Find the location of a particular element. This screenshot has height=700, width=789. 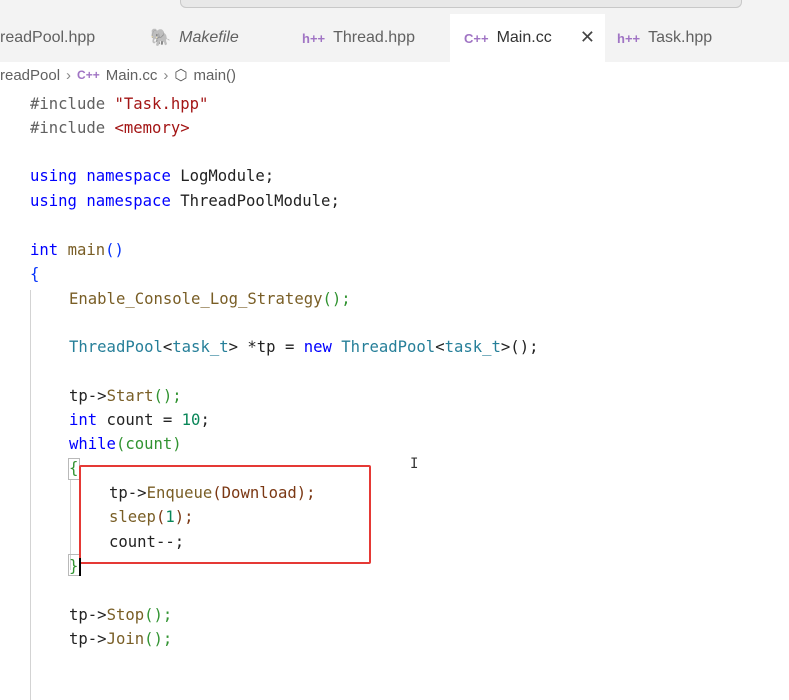

code-line-7: Enable_Console_Log_Strategy(); is located at coordinates (210, 299).